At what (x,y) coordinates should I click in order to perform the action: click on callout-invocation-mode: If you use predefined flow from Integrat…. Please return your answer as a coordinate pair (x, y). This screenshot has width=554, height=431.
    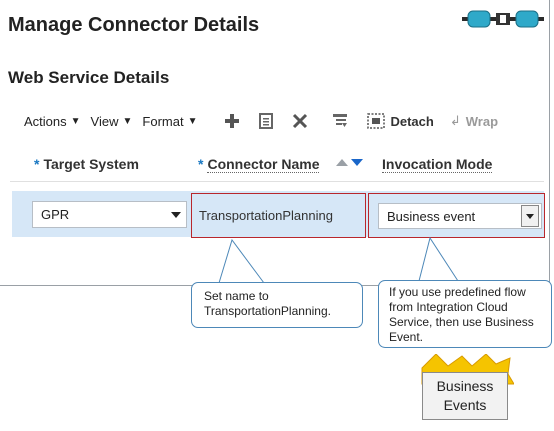
    Looking at the image, I should click on (465, 314).